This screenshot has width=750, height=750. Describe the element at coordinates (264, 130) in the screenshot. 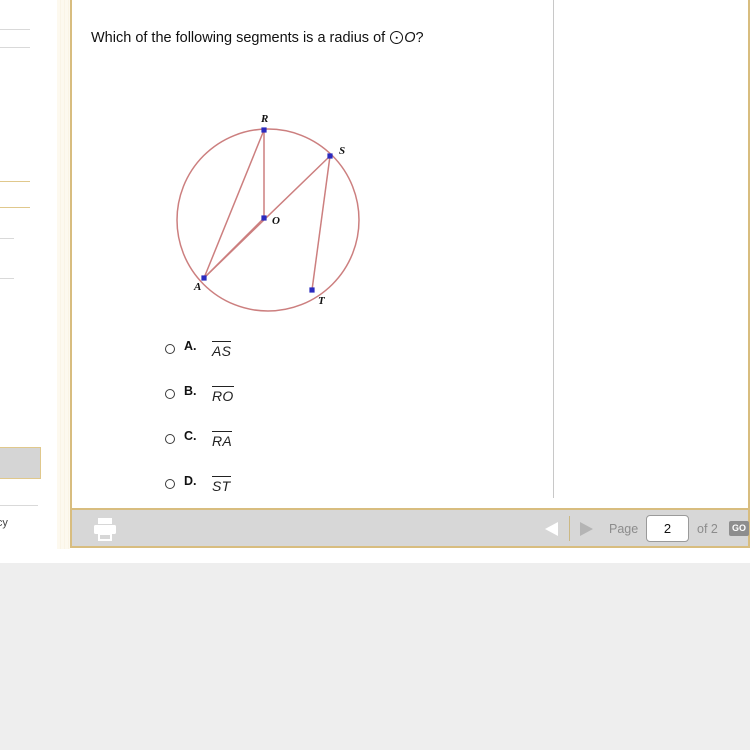

I see `point-r` at that location.